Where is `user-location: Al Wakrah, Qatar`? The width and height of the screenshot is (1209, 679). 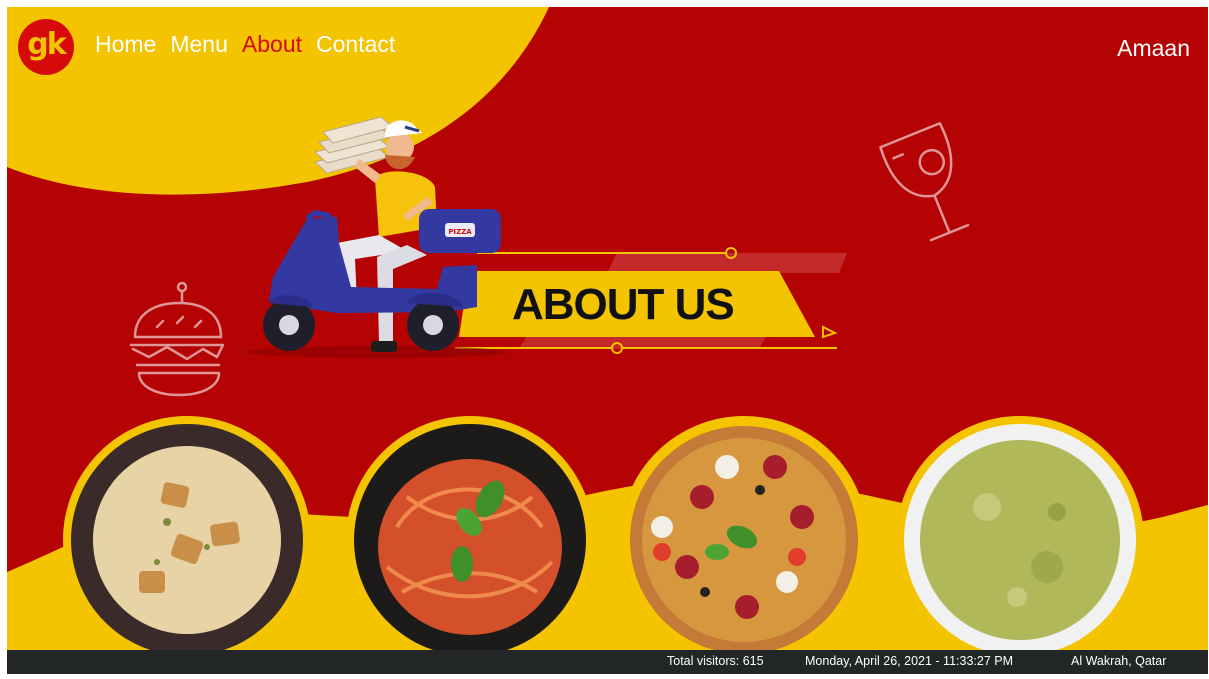 user-location: Al Wakrah, Qatar is located at coordinates (1119, 661).